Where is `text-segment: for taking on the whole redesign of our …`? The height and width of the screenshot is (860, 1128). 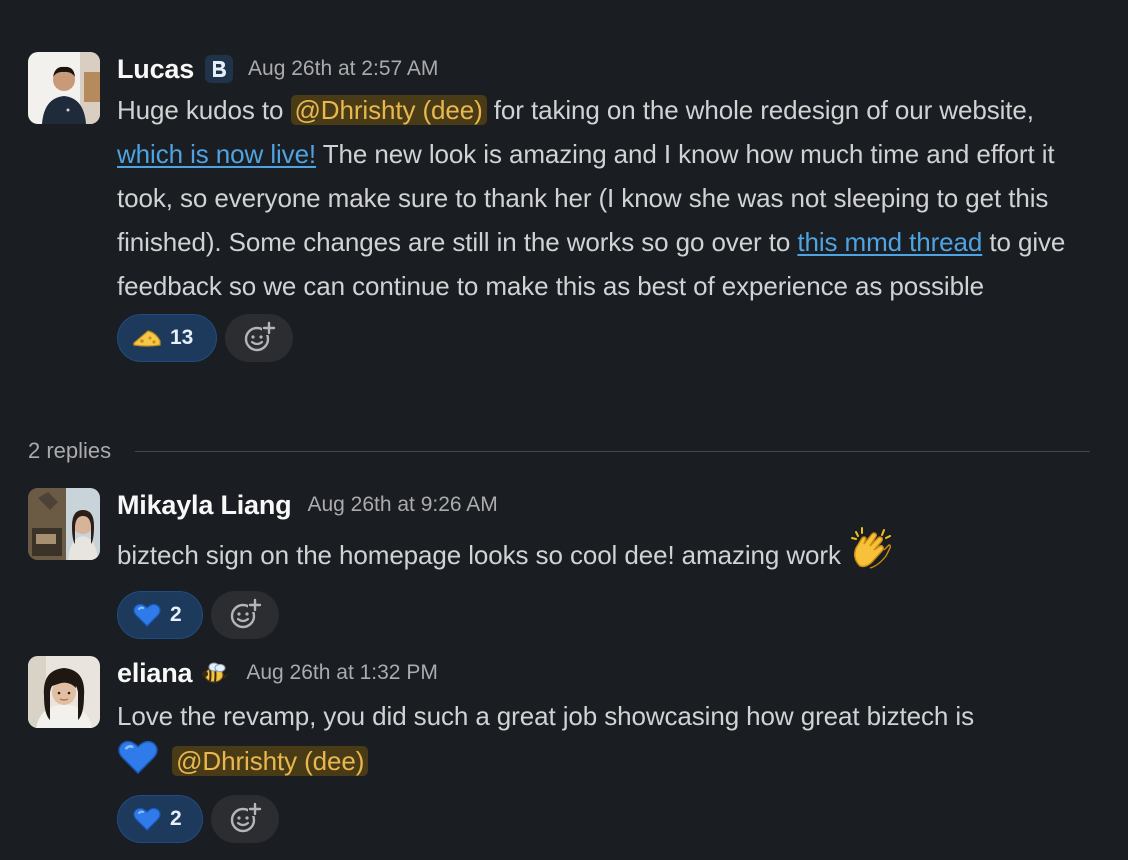 text-segment: for taking on the whole redesign of our … is located at coordinates (760, 110).